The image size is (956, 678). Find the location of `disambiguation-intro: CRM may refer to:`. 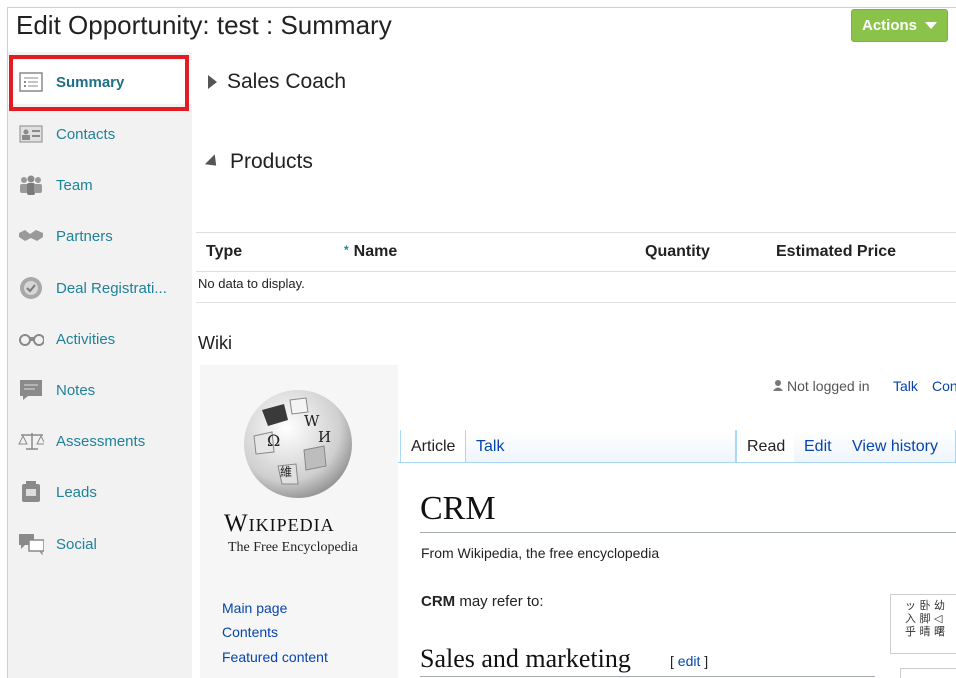

disambiguation-intro: CRM may refer to: is located at coordinates (482, 601).